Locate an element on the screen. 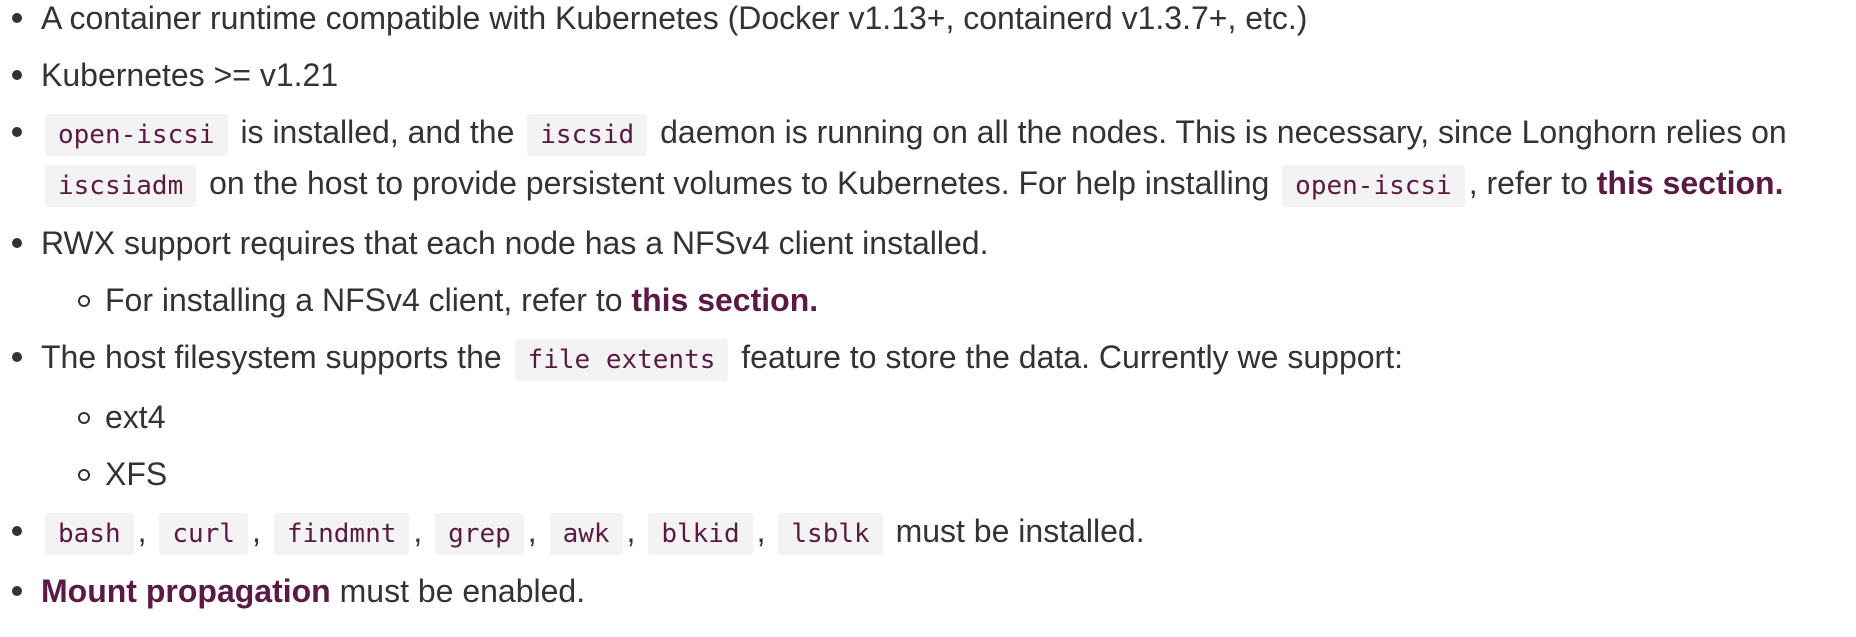  code-lsblk: lsblk is located at coordinates (830, 534).